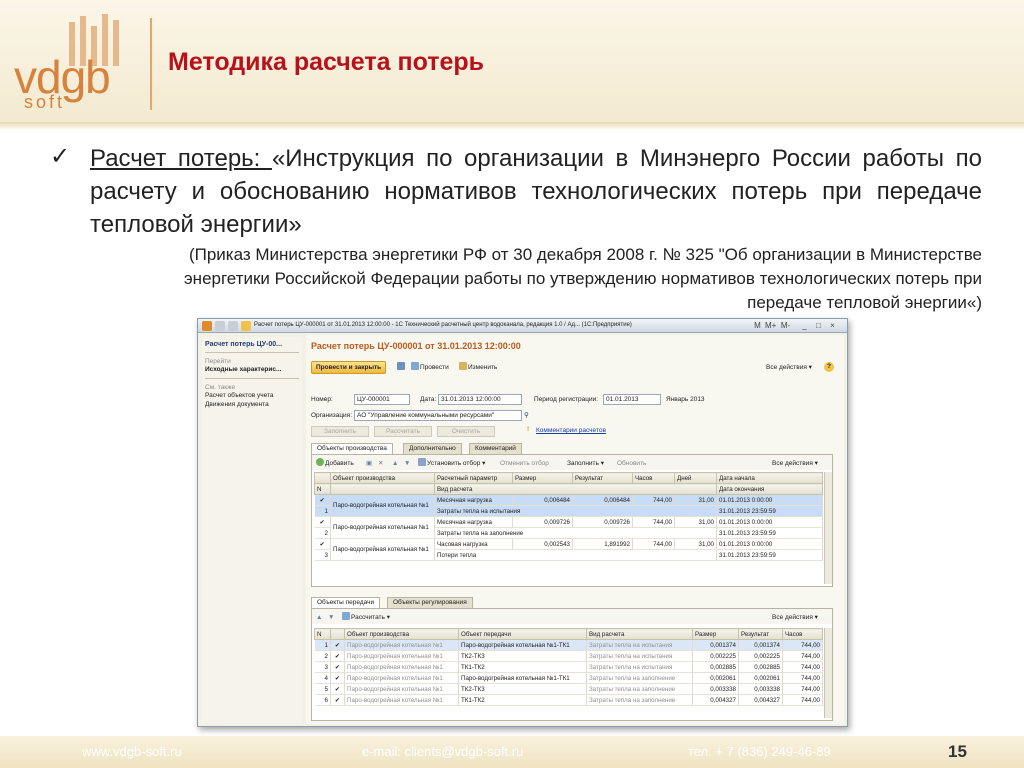 This screenshot has width=1024, height=768. What do you see at coordinates (438, 415) in the screenshot?
I see `organization-field: АО "Управление коммунальными ресурсами"` at bounding box center [438, 415].